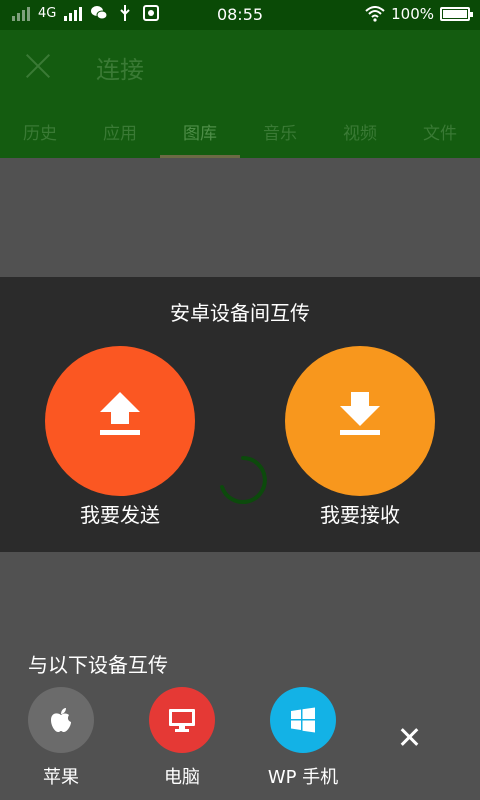  Describe the element at coordinates (240, 15) in the screenshot. I see `status-bar: 4G 08:55 100%` at that location.